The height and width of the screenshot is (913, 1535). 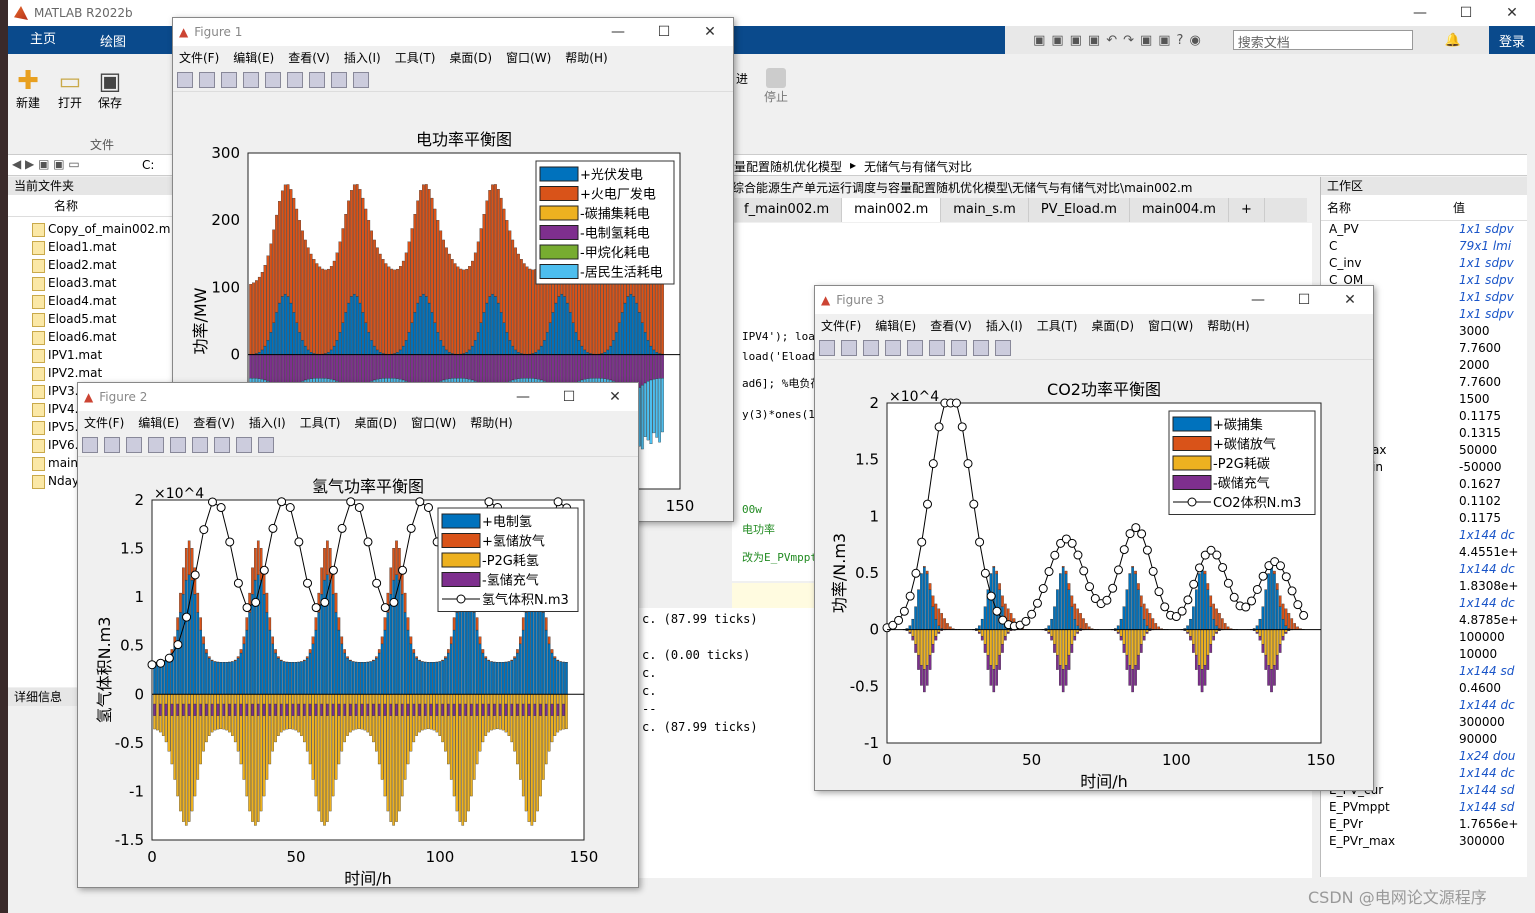 I want to click on save-button: ▣ 保存, so click(x=110, y=89).